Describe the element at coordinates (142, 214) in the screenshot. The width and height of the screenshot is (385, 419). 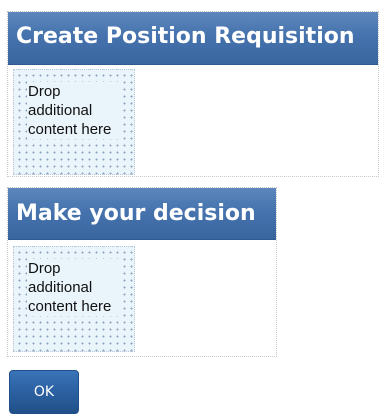
I see `section-title-make-your-decision: Make your decision` at that location.